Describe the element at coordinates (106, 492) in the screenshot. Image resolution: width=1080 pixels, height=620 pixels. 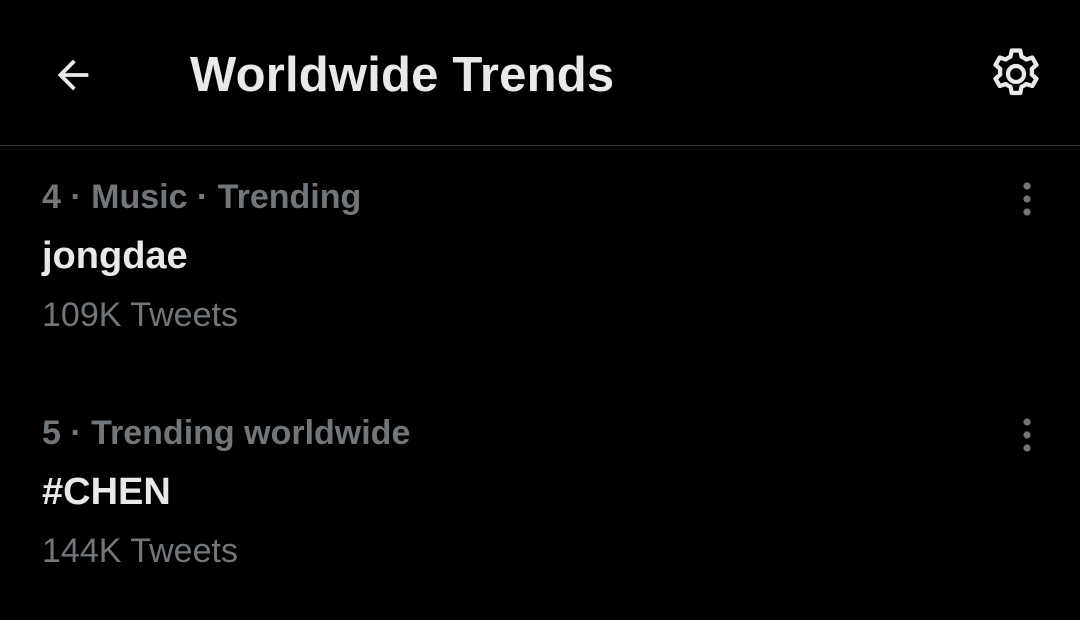
I see `trend-name: #CHEN` at that location.